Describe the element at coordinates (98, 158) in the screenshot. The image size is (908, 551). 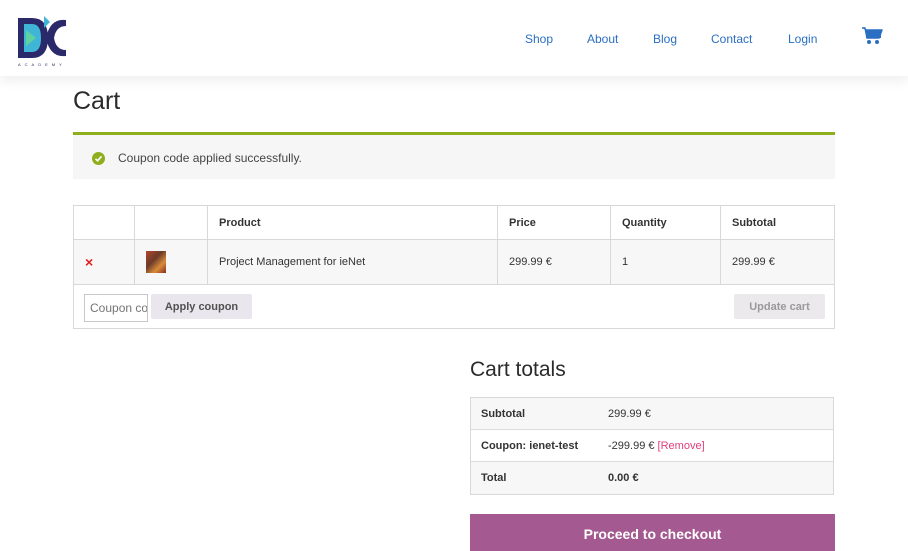
I see `check-circle-icon` at that location.